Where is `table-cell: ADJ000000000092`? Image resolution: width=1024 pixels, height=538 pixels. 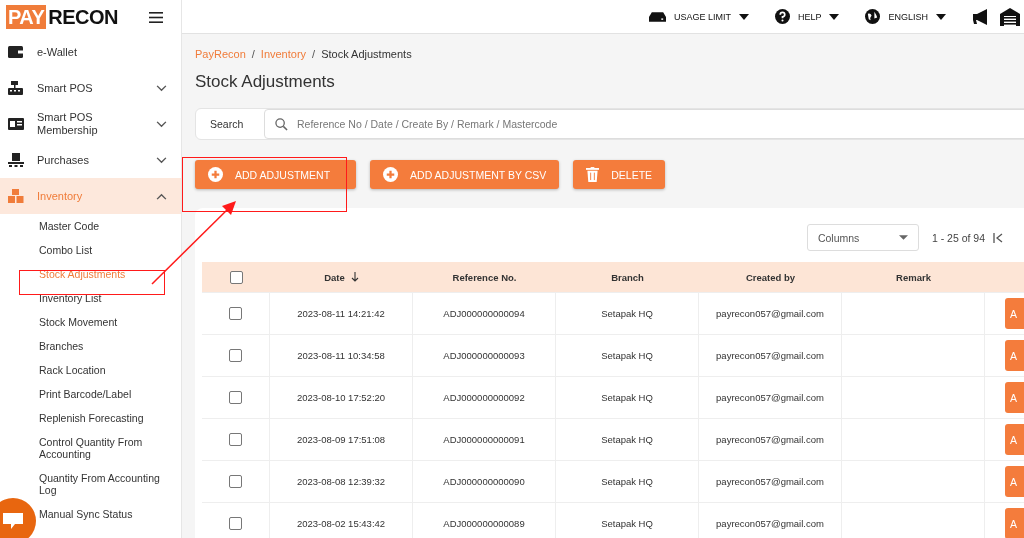
table-cell: ADJ000000000092 is located at coordinates (484, 397).